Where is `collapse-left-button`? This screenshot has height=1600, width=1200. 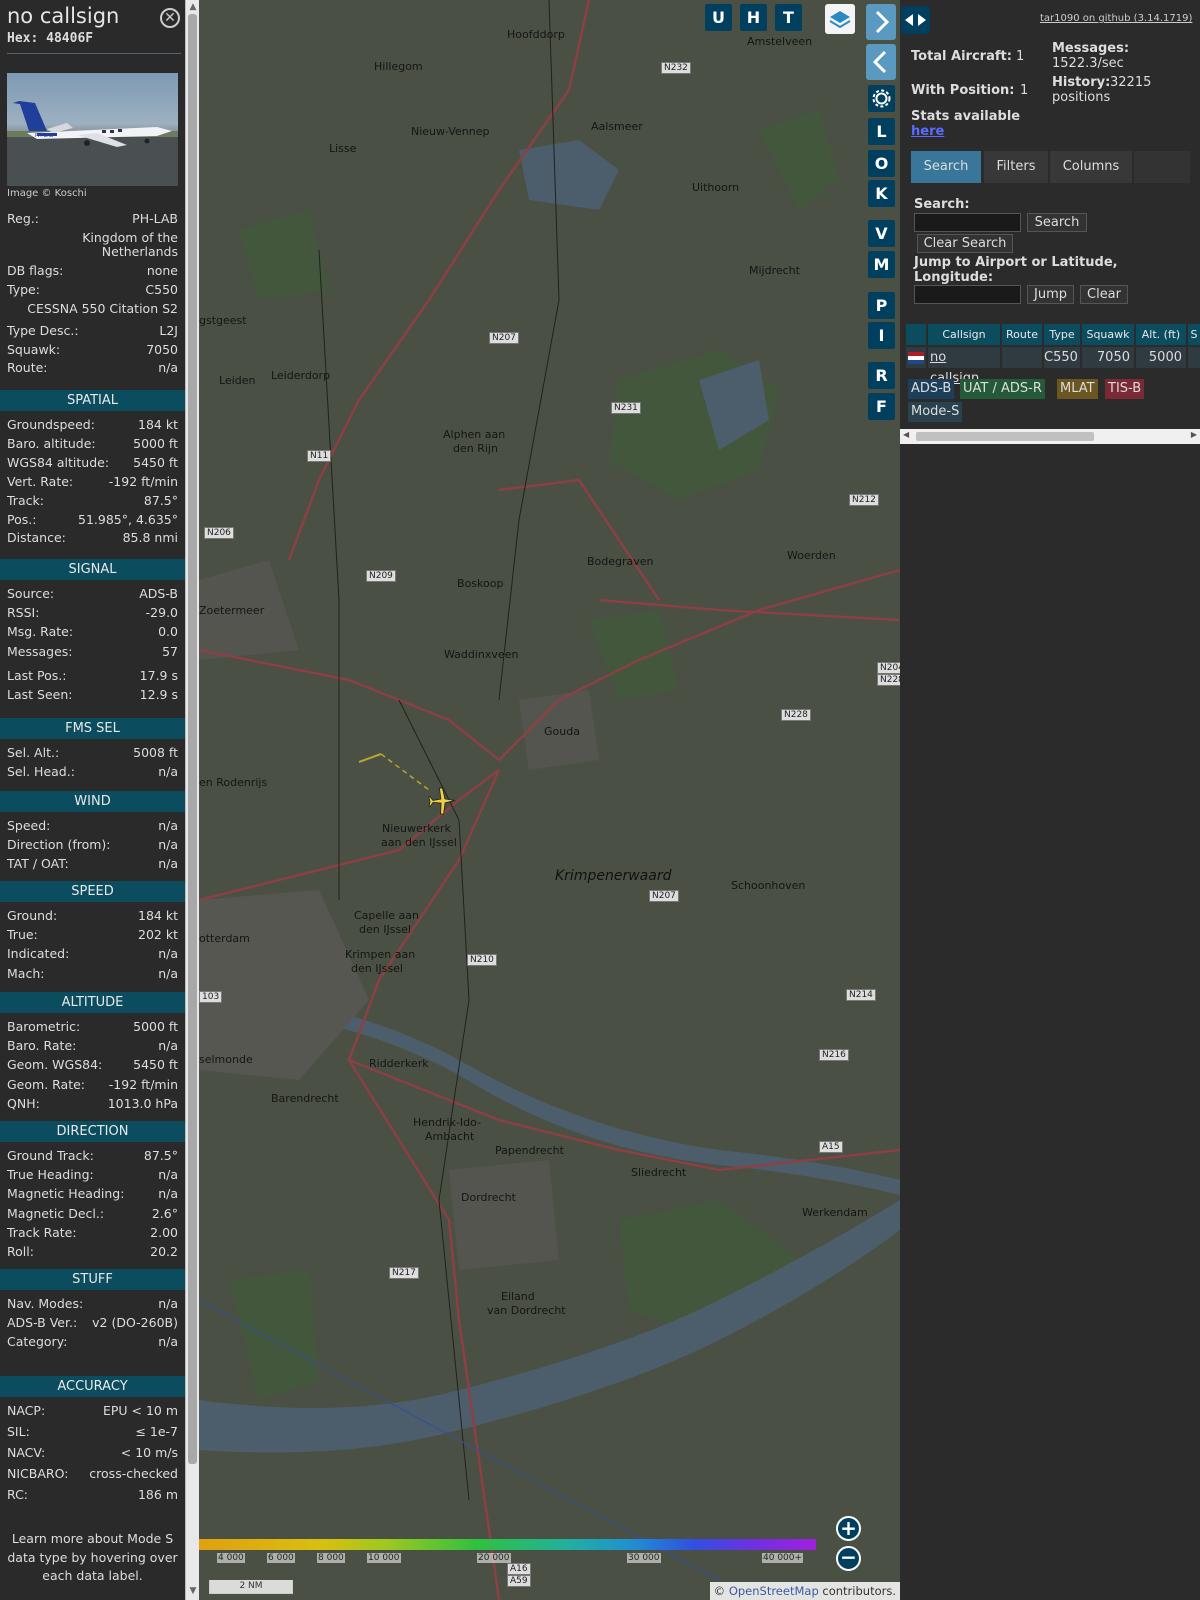
collapse-left-button is located at coordinates (881, 62).